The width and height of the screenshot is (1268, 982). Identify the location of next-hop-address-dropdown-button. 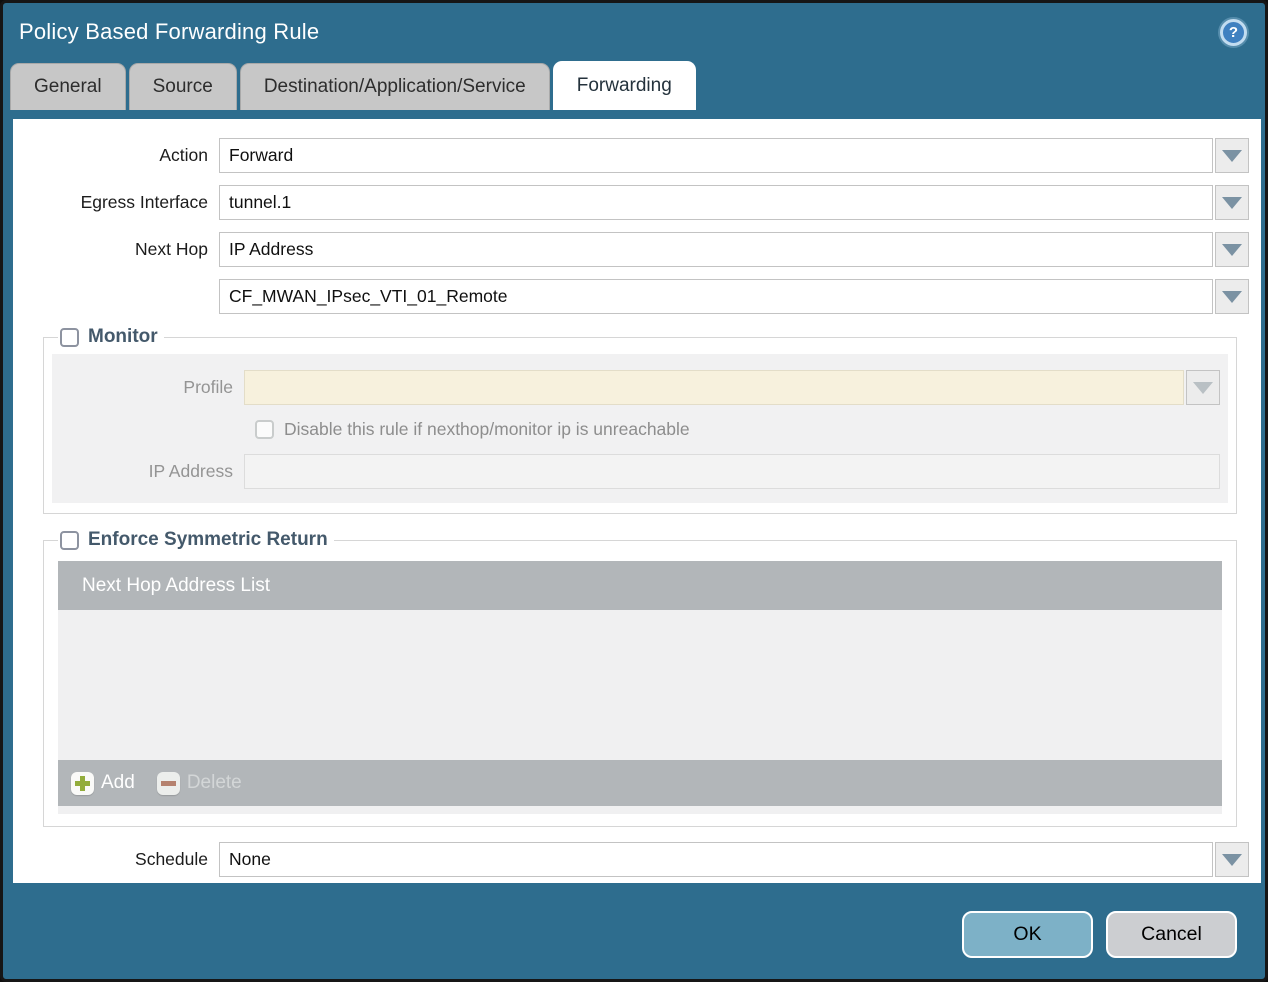
(1232, 296).